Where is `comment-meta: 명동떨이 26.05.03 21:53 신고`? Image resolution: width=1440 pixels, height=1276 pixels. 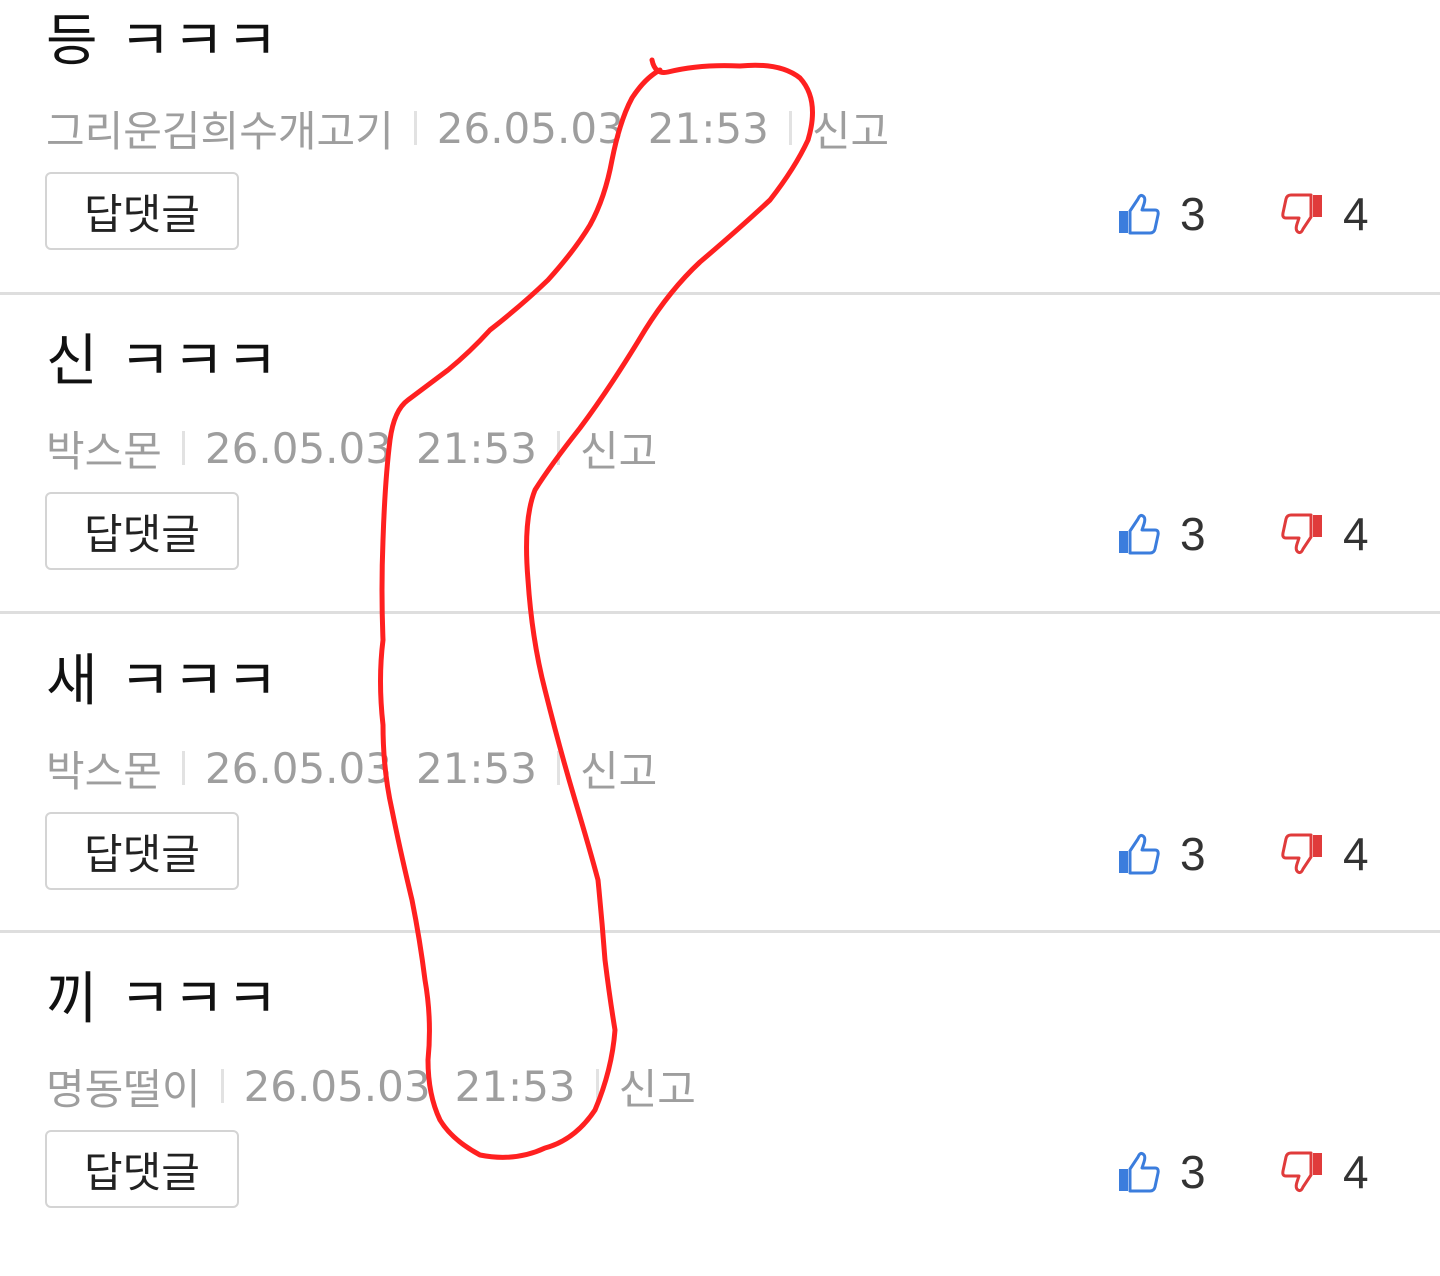
comment-meta: 명동떨이 26.05.03 21:53 신고 is located at coordinates (371, 1086).